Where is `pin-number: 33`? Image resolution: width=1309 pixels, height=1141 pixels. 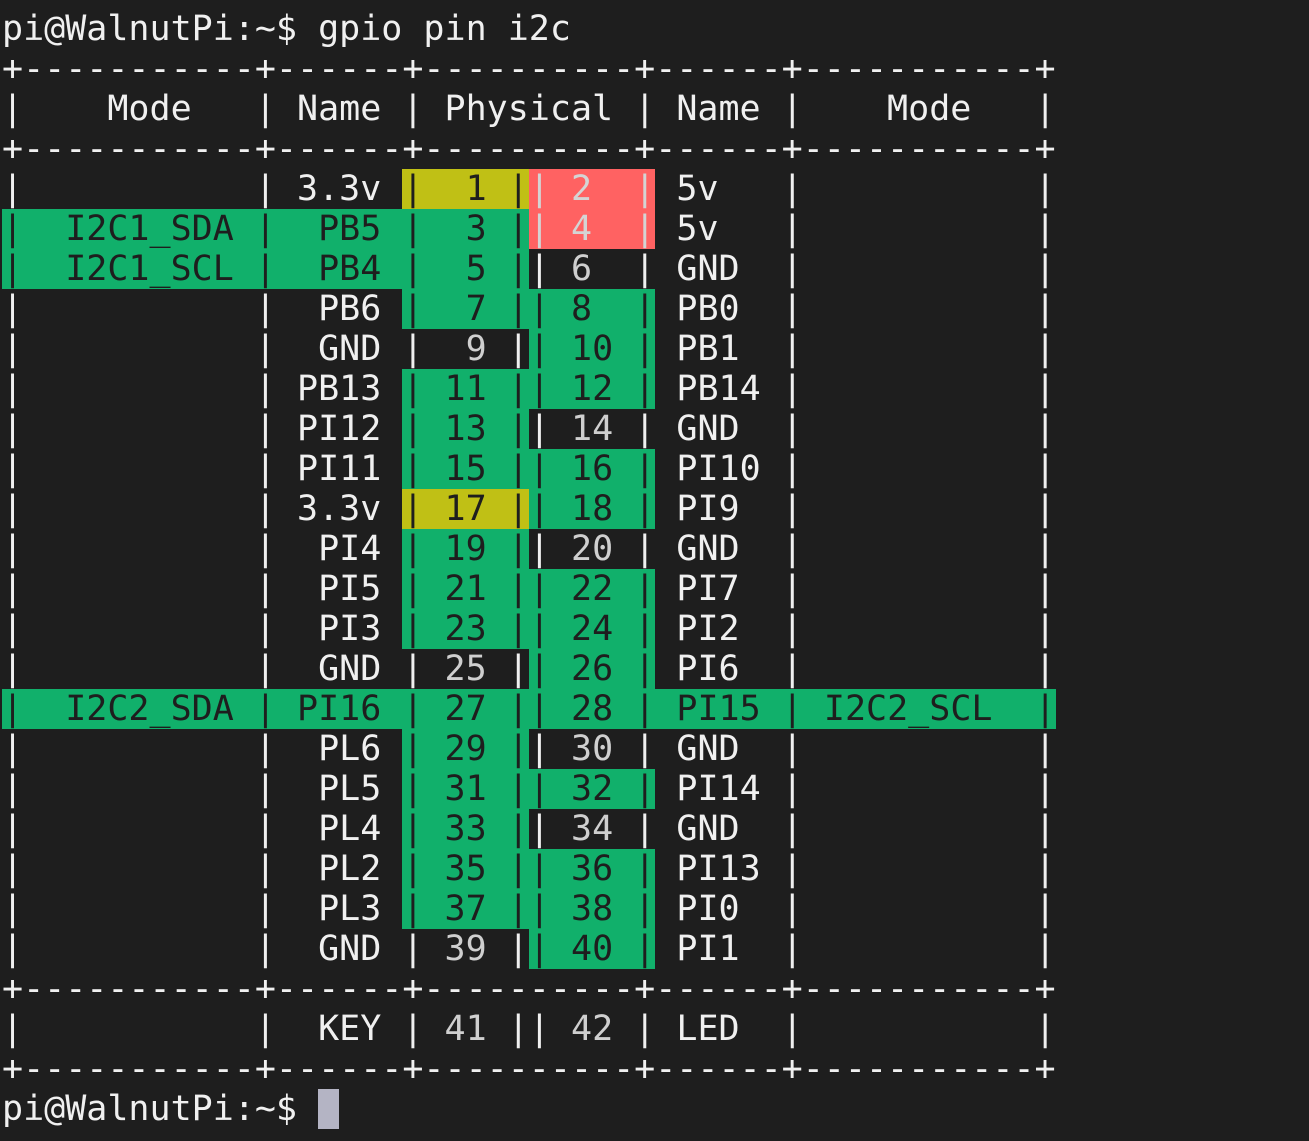
pin-number: 33 is located at coordinates (465, 829).